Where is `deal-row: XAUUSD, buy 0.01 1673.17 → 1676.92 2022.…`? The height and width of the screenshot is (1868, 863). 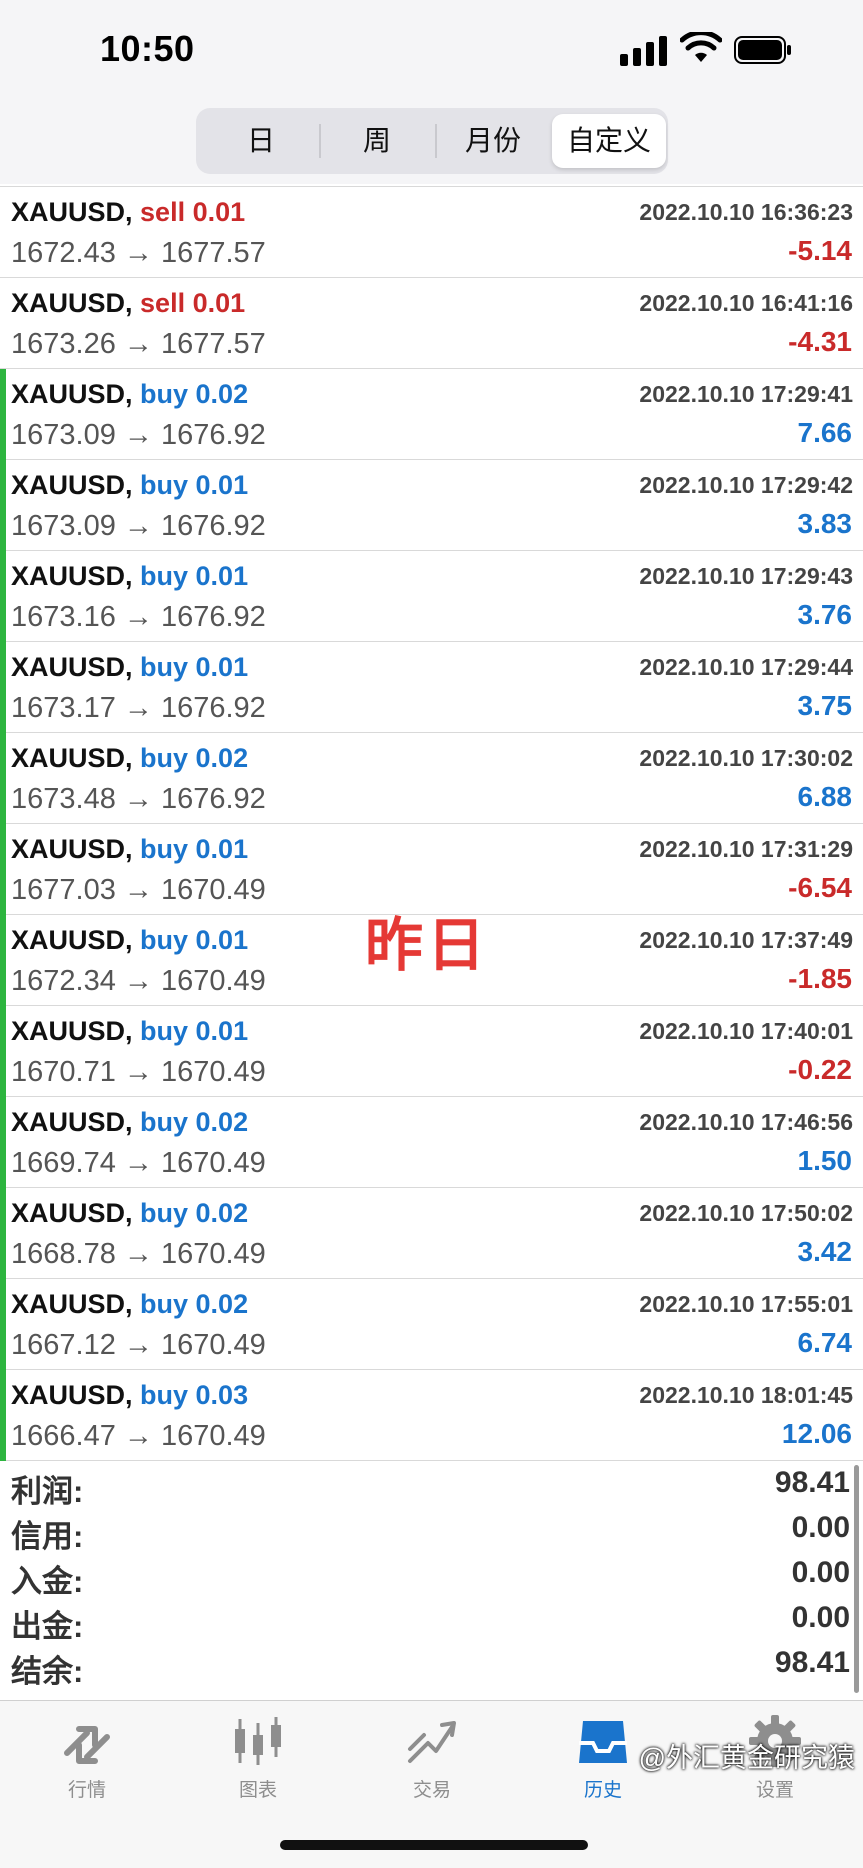 deal-row: XAUUSD, buy 0.01 1673.17 → 1676.92 2022.… is located at coordinates (431, 687).